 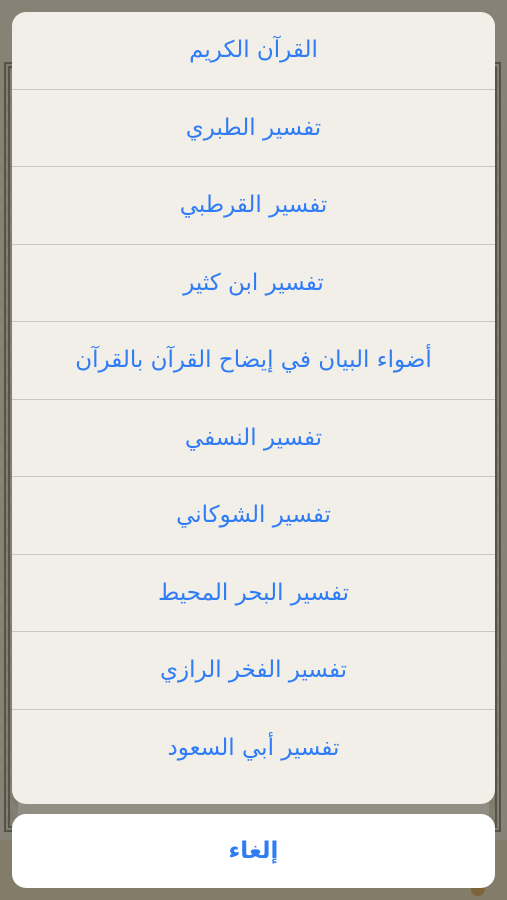 What do you see at coordinates (253, 851) in the screenshot?
I see `cancel-button: إلغاء` at bounding box center [253, 851].